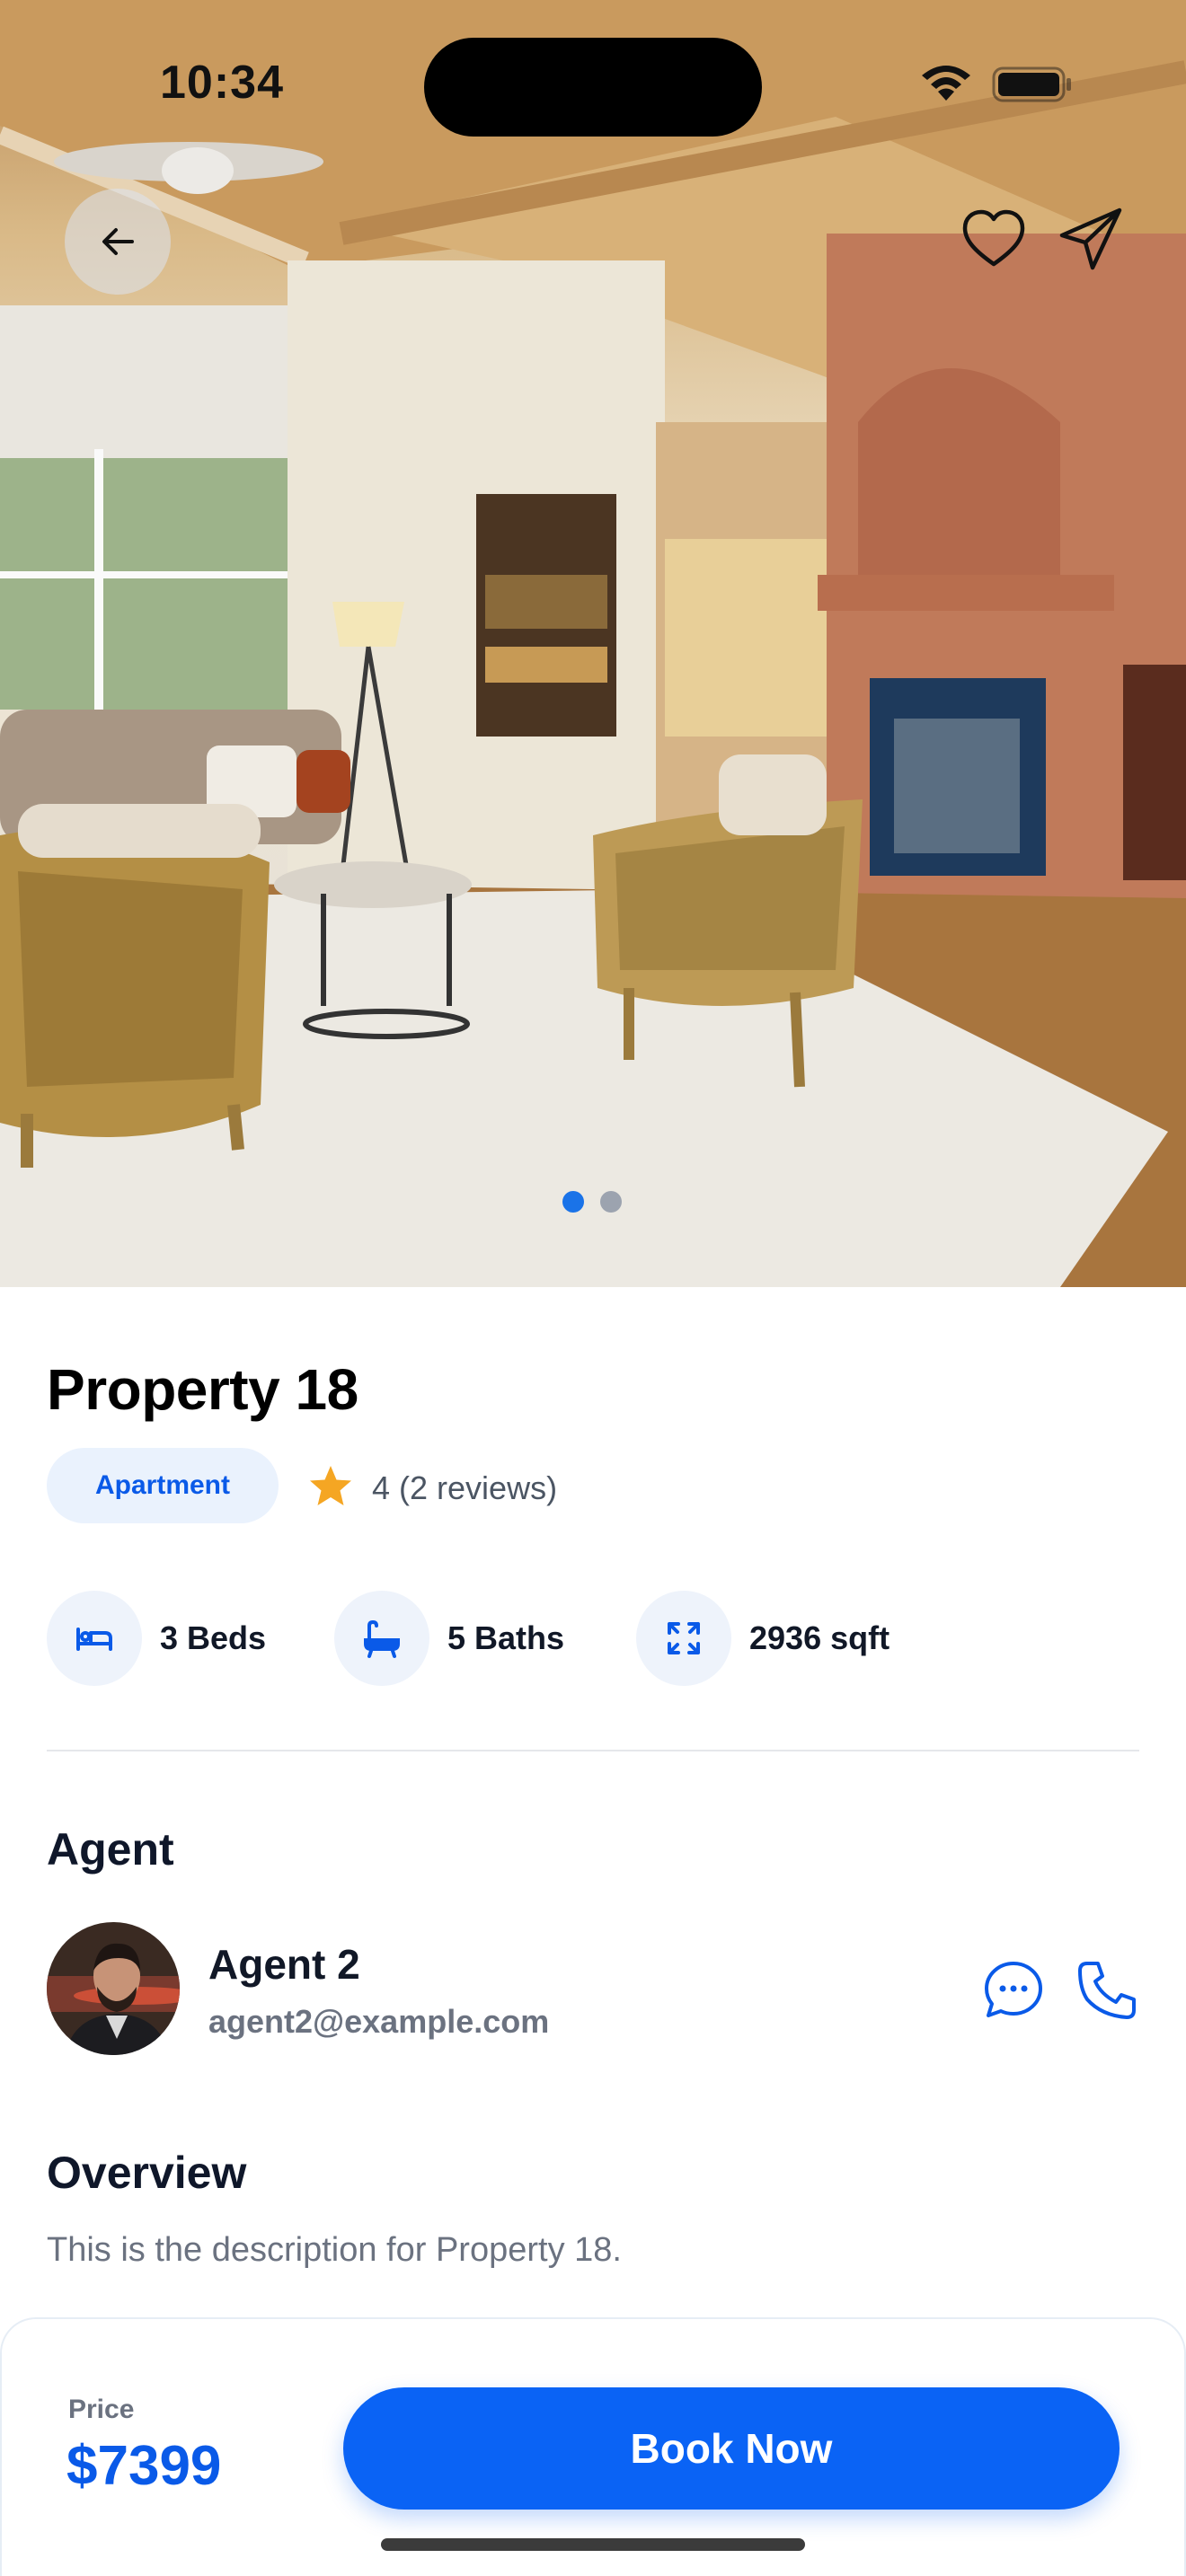 The height and width of the screenshot is (2576, 1186). I want to click on home-indicator, so click(593, 2544).